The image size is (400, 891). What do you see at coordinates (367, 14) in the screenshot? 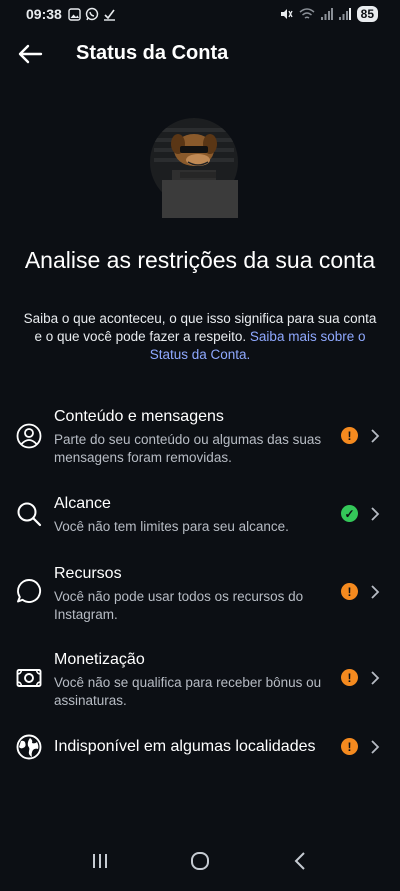
I see `battery-level: 85` at bounding box center [367, 14].